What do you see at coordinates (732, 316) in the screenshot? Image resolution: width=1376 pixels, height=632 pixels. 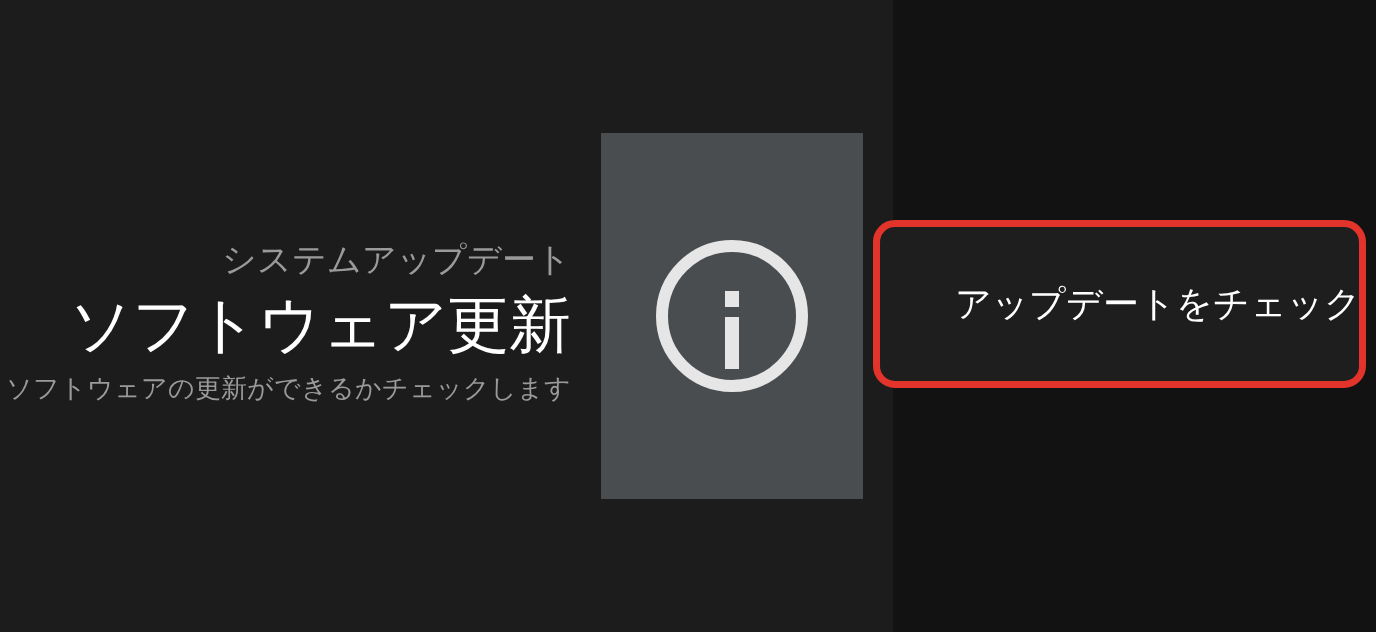 I see `info-icon` at bounding box center [732, 316].